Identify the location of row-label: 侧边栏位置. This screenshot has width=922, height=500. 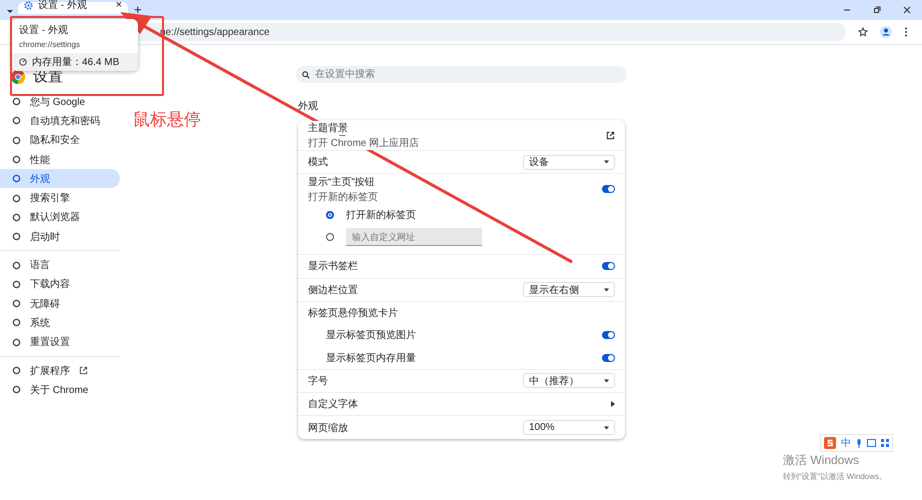
(333, 290).